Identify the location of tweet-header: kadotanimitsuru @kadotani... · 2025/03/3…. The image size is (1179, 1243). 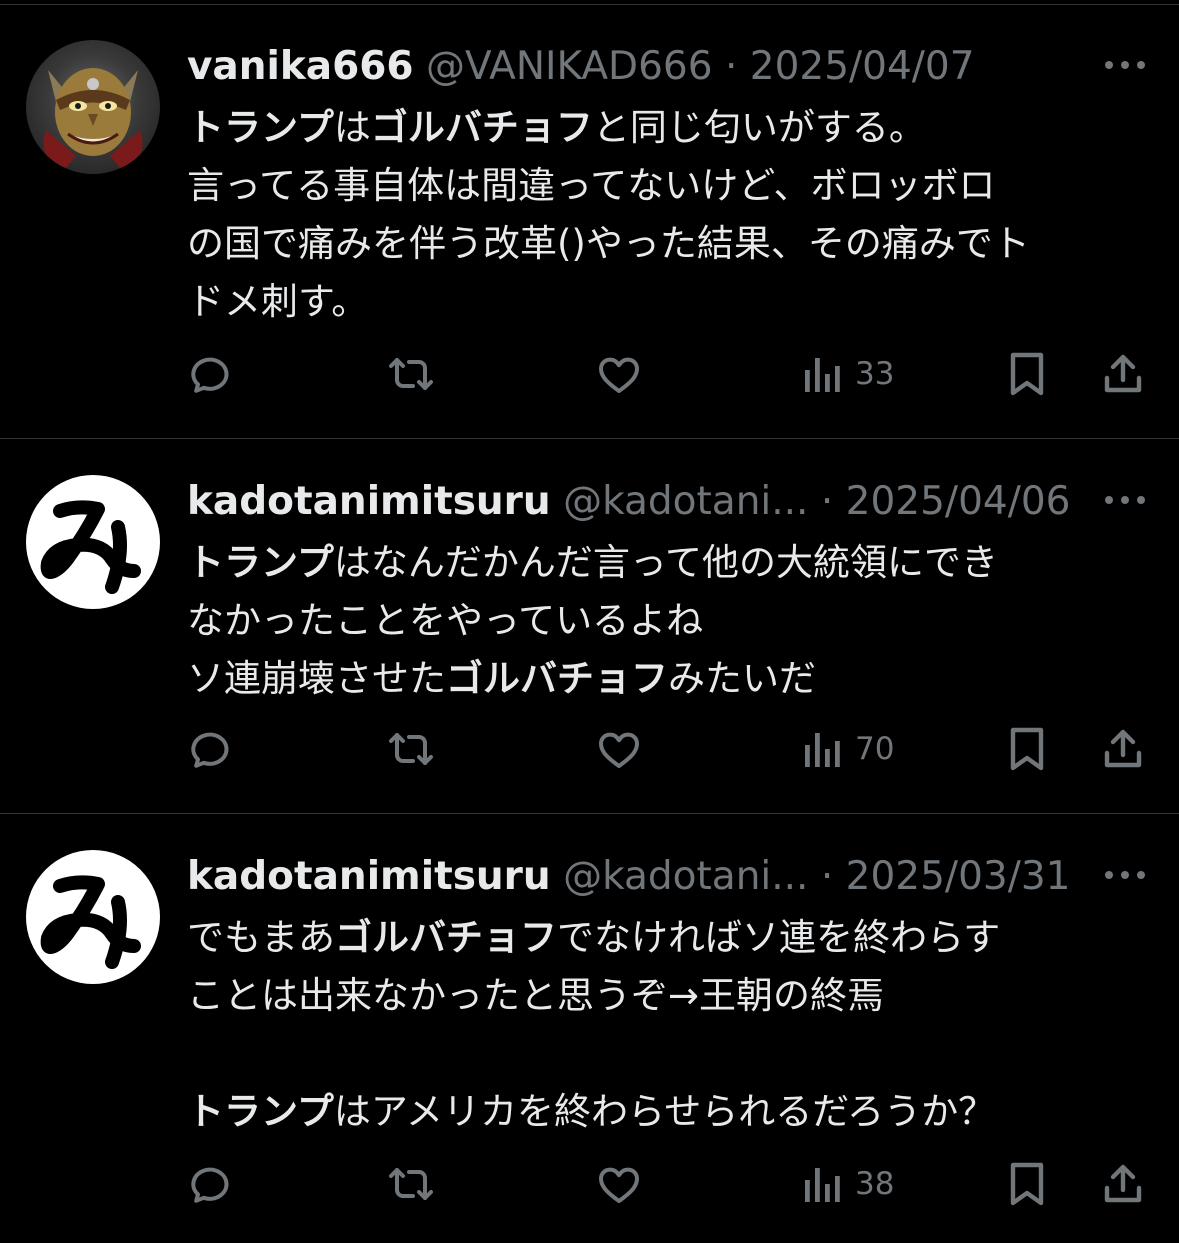
(667, 877).